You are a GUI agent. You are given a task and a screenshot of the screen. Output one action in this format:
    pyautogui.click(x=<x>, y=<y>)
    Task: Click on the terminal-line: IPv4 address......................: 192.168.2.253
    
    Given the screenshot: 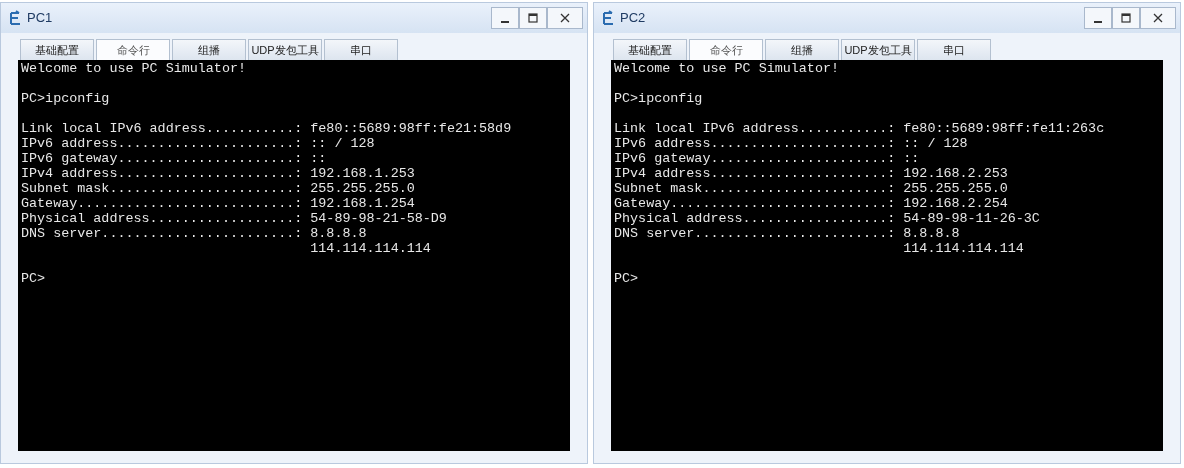 What is the action you would take?
    pyautogui.click(x=811, y=173)
    